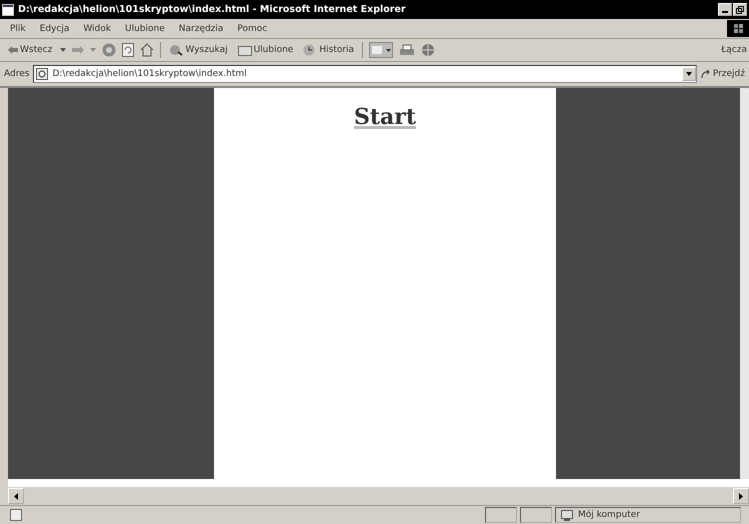 The height and width of the screenshot is (524, 749). What do you see at coordinates (201, 29) in the screenshot?
I see `menu-item: Narzędzia` at bounding box center [201, 29].